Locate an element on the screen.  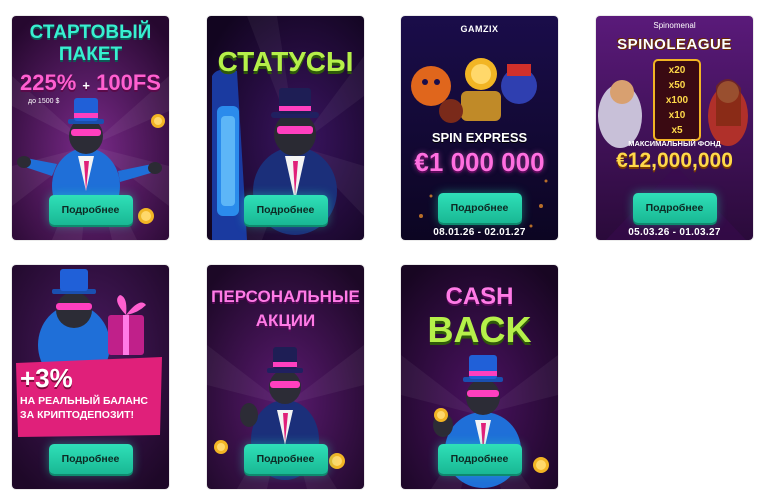
starter-pack-offer: 225% + 100FS is located at coordinates (90, 83).